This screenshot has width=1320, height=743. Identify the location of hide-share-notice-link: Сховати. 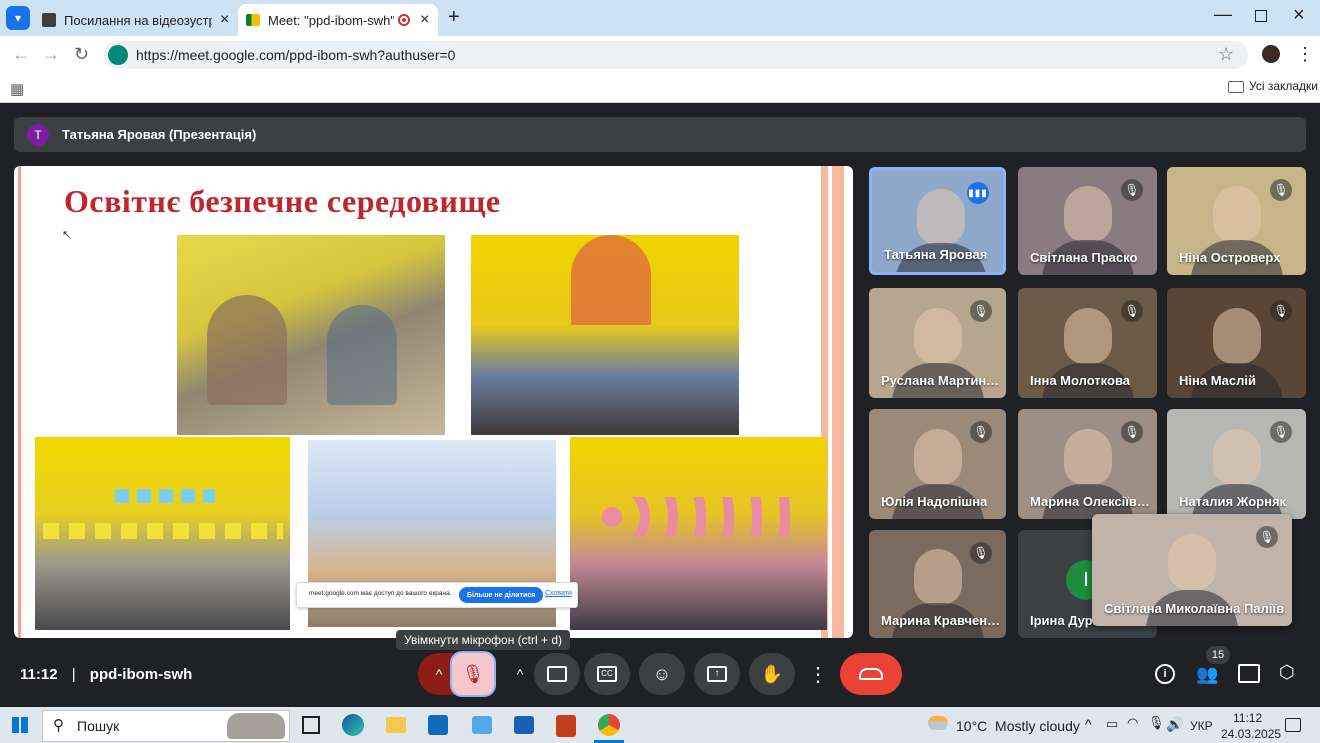
(558, 593).